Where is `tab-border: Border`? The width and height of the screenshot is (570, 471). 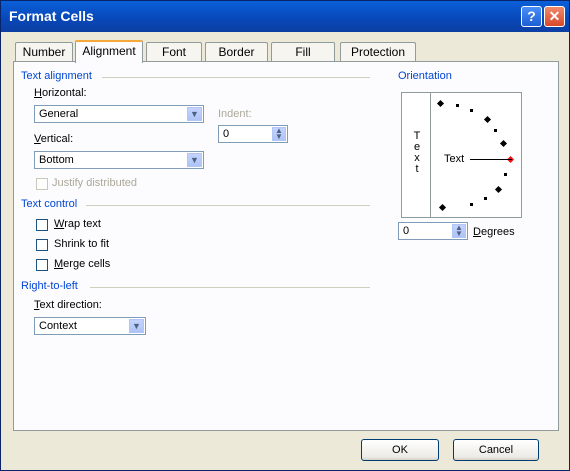
tab-border: Border is located at coordinates (236, 51).